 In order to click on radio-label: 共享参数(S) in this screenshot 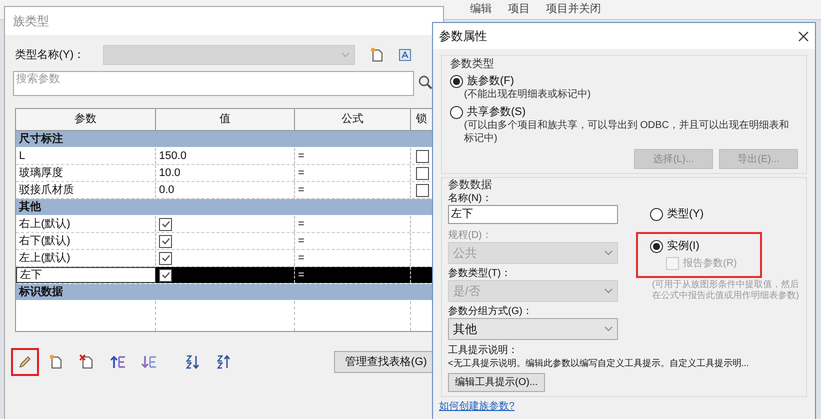, I will do `click(496, 112)`.